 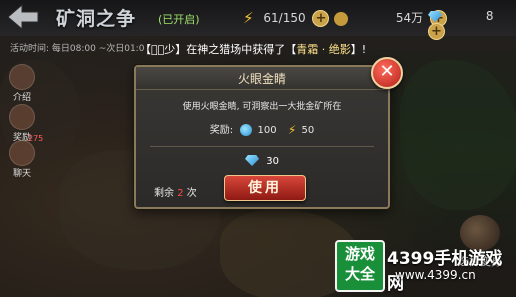 I want to click on close-button: ✕, so click(x=387, y=73).